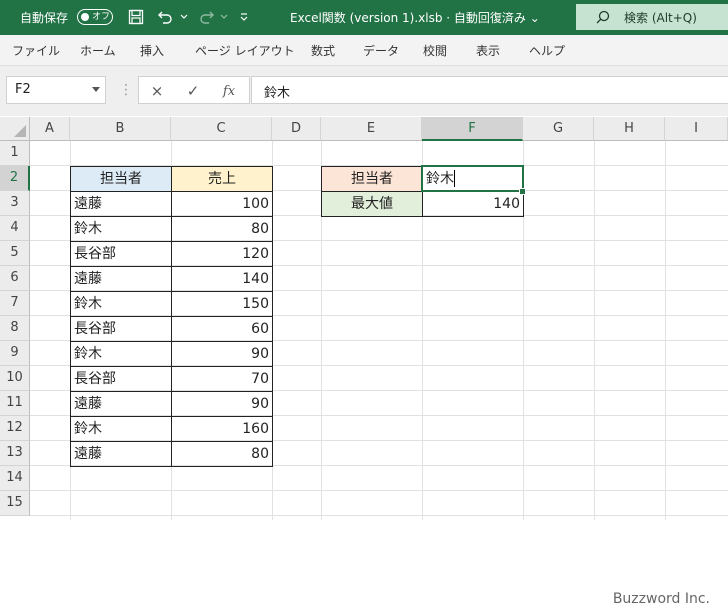 This screenshot has width=728, height=607. Describe the element at coordinates (15, 428) in the screenshot. I see `row-header-12: 12` at that location.